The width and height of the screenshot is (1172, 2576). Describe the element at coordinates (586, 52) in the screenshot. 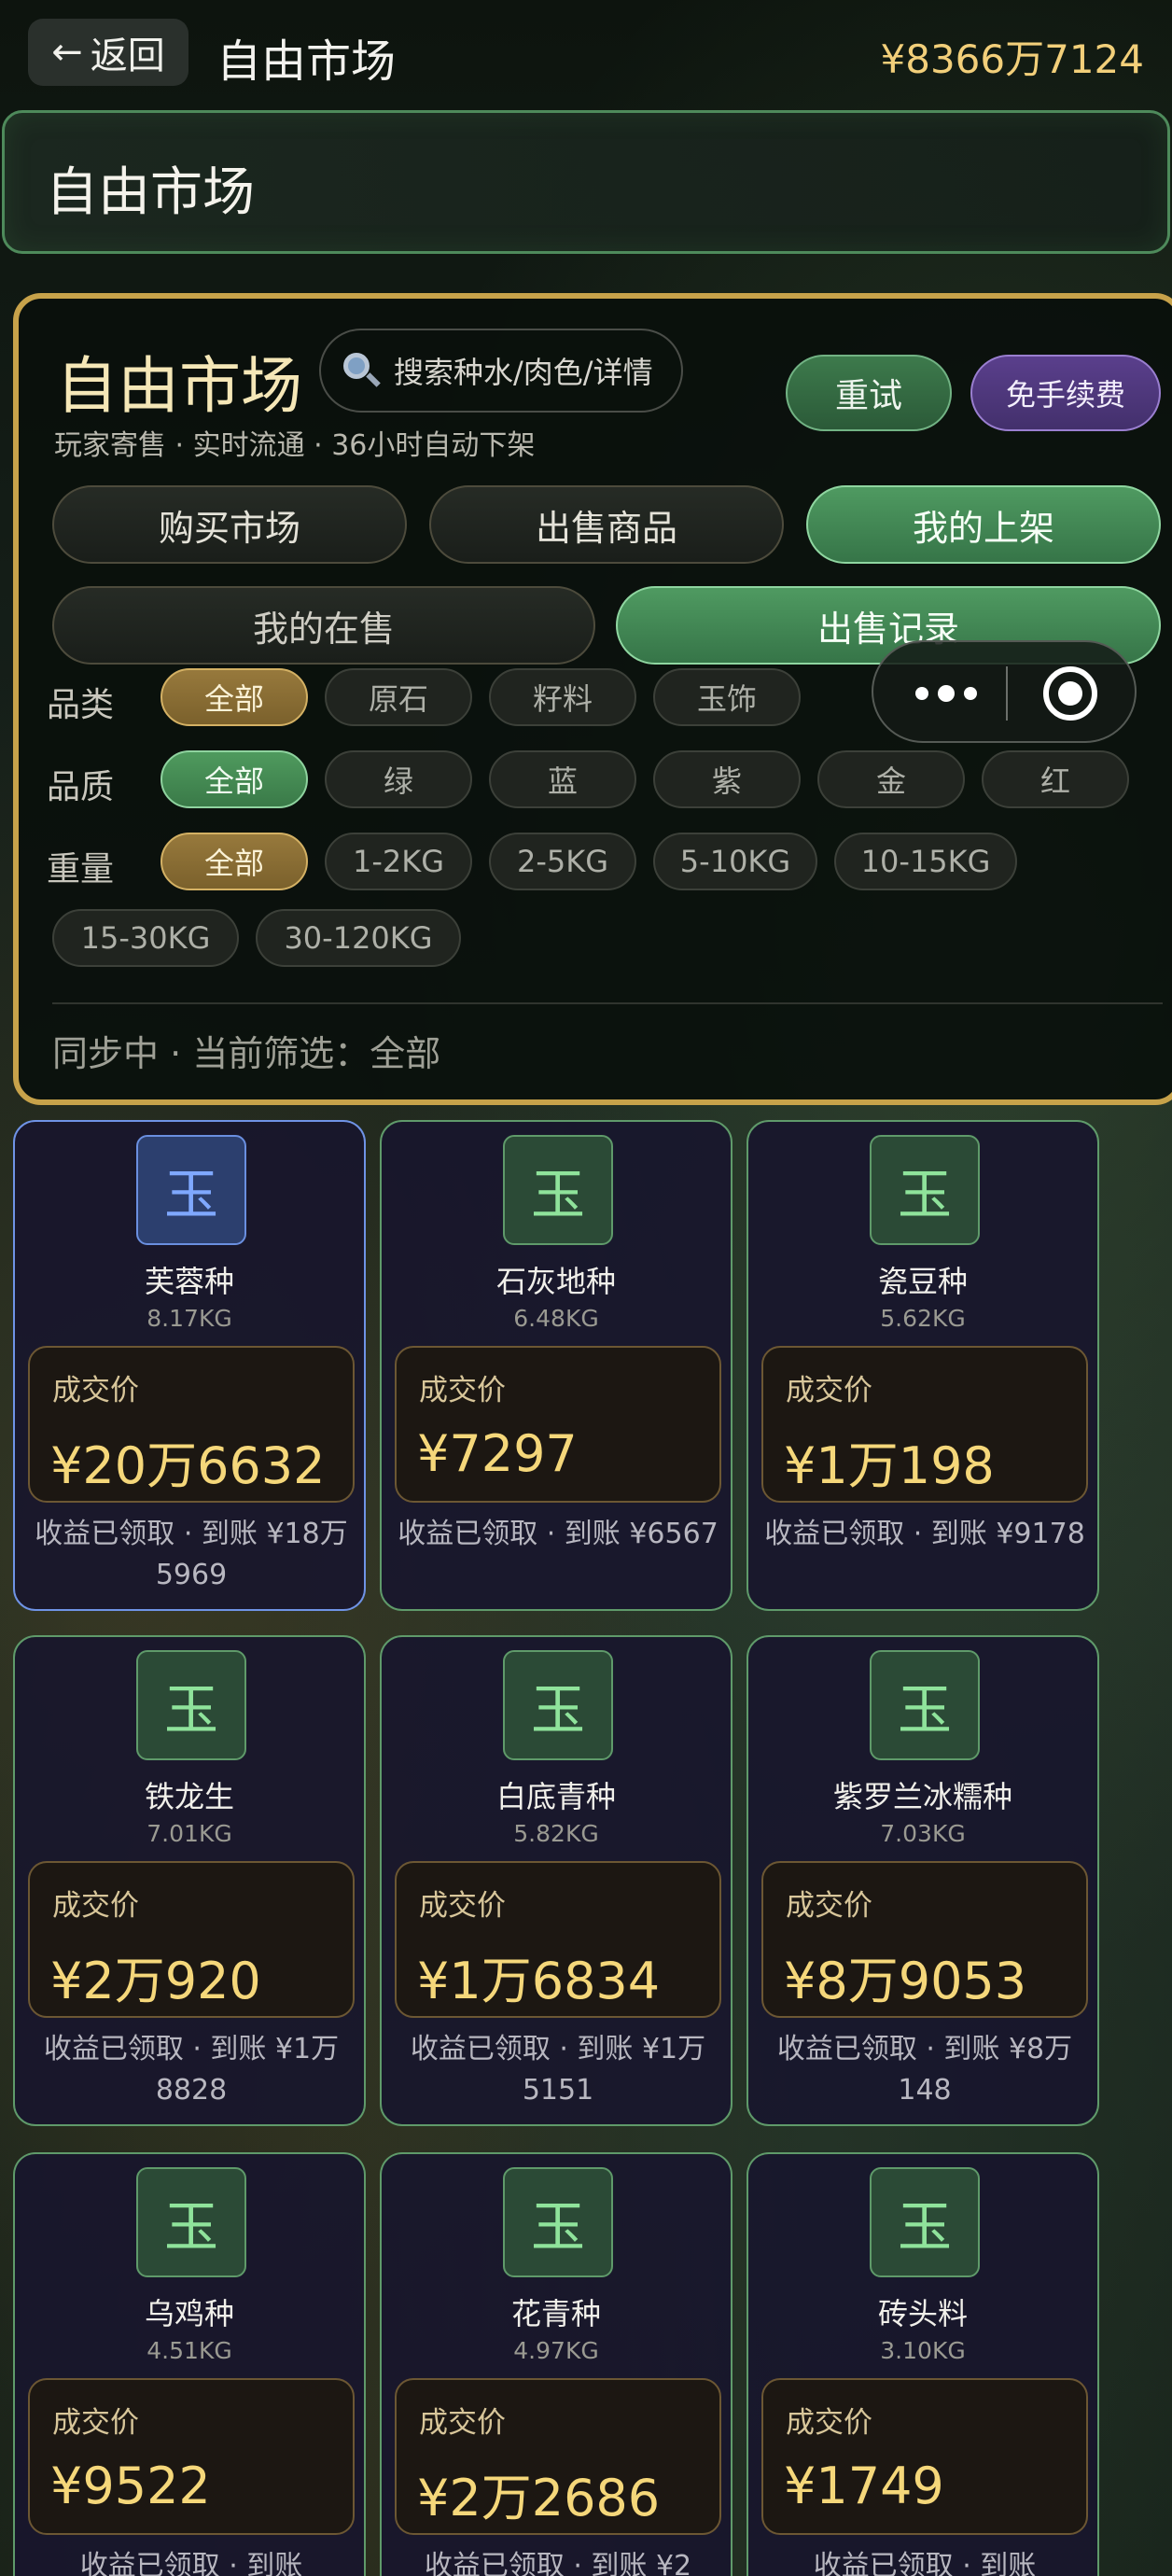

I see `top-bar: ← 返回 自由市场 ¥8366万7124` at that location.